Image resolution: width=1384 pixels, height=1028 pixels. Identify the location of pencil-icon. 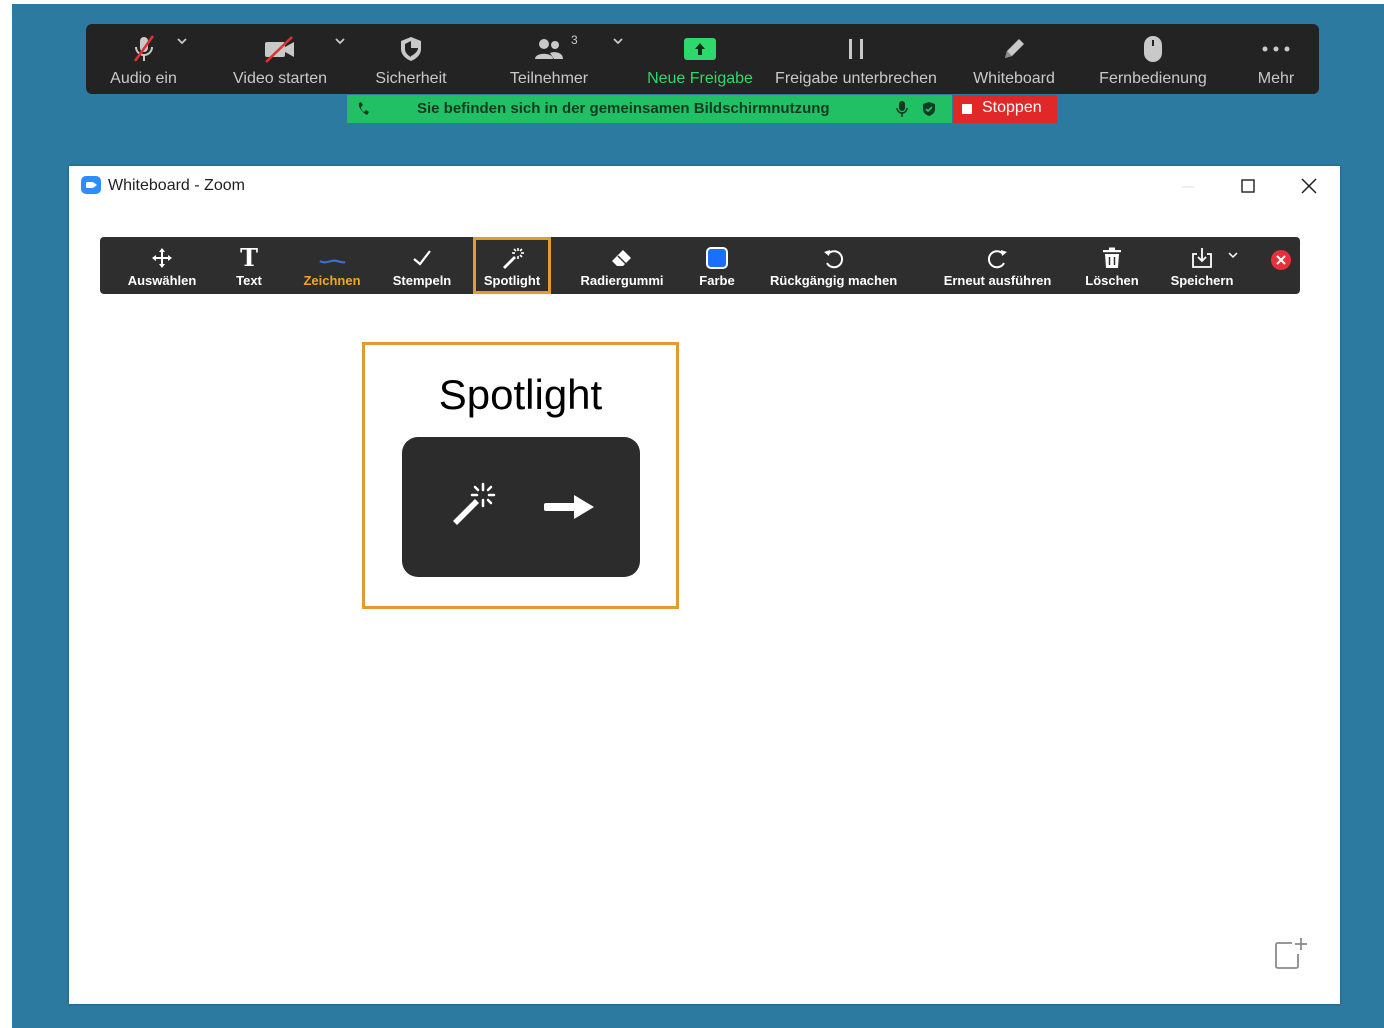
(1014, 49).